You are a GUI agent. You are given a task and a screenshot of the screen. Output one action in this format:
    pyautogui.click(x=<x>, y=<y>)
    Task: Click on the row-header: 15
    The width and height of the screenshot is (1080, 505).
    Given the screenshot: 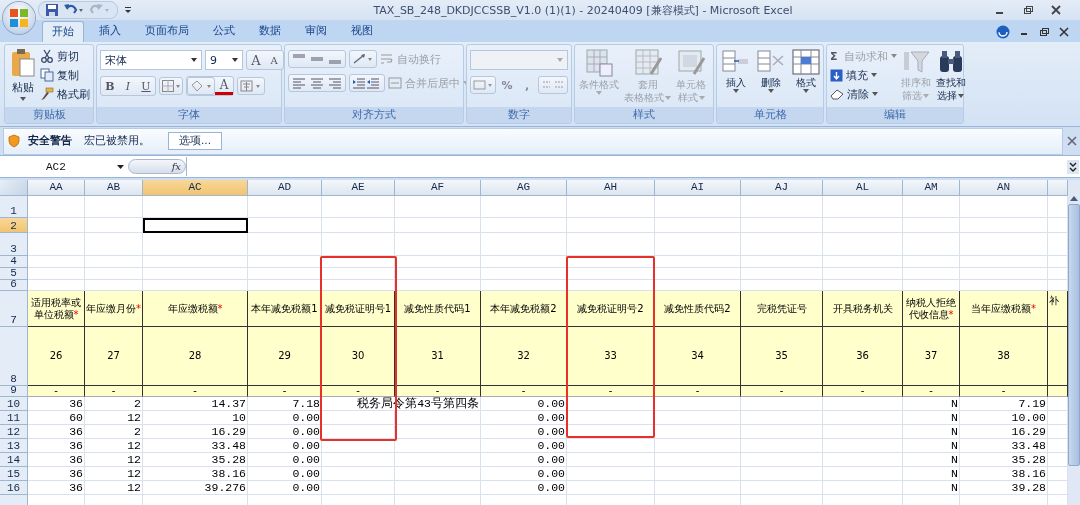 What is the action you would take?
    pyautogui.click(x=14, y=474)
    